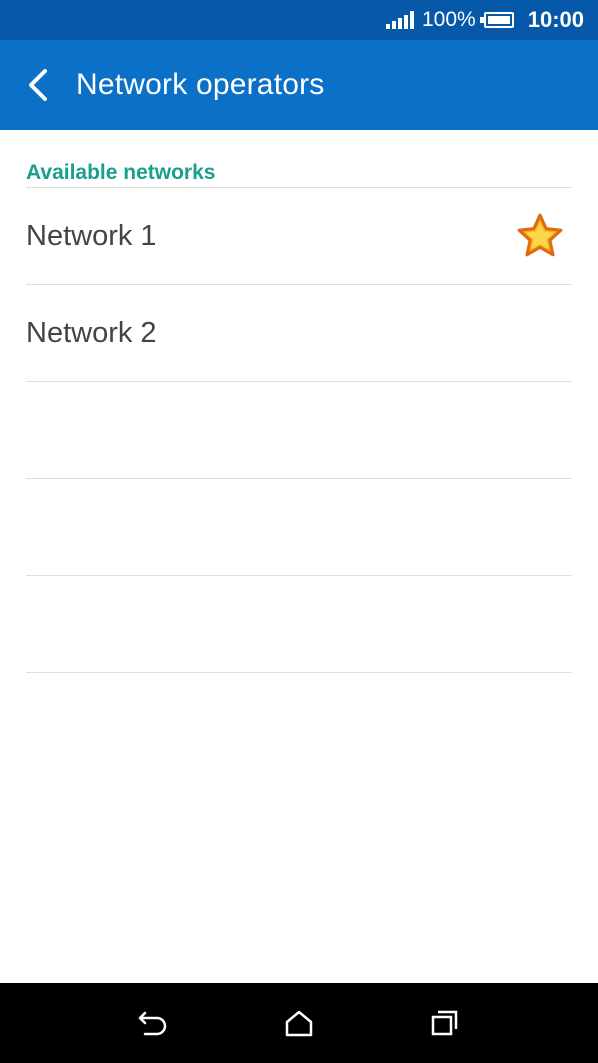 This screenshot has width=598, height=1063. What do you see at coordinates (555, 19) in the screenshot?
I see `clock: 10:00` at bounding box center [555, 19].